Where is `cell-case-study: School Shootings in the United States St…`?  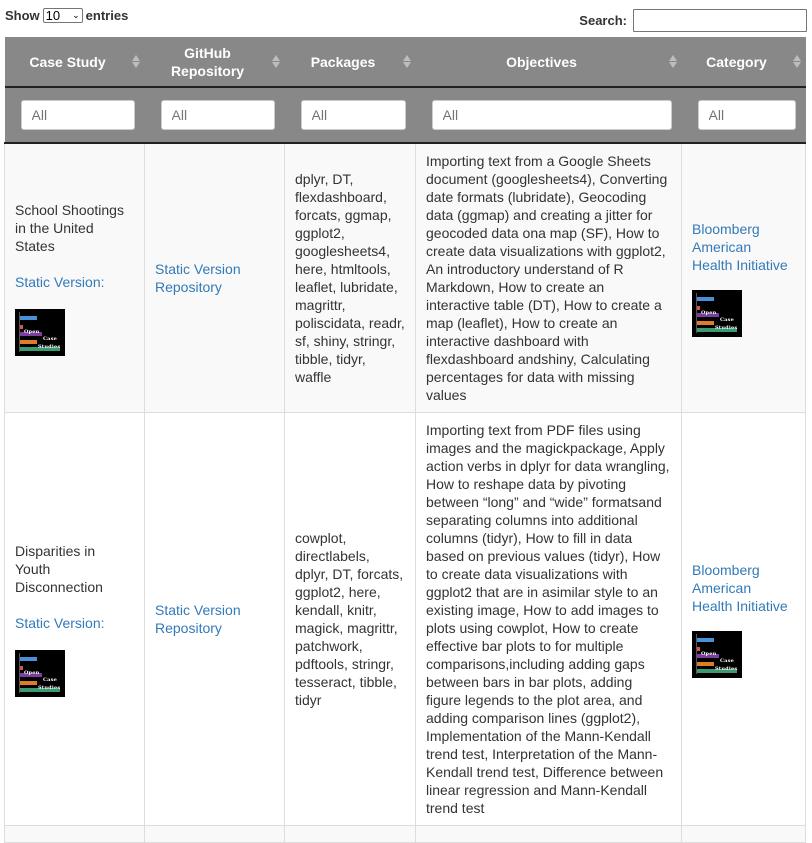
cell-case-study: School Shootings in the United States St… is located at coordinates (74, 277).